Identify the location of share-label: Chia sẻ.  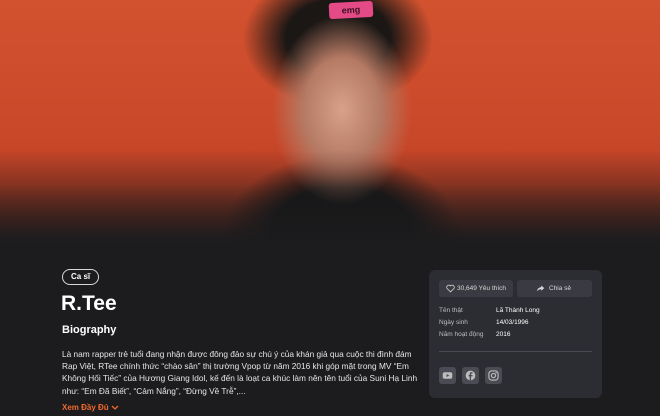
(560, 288).